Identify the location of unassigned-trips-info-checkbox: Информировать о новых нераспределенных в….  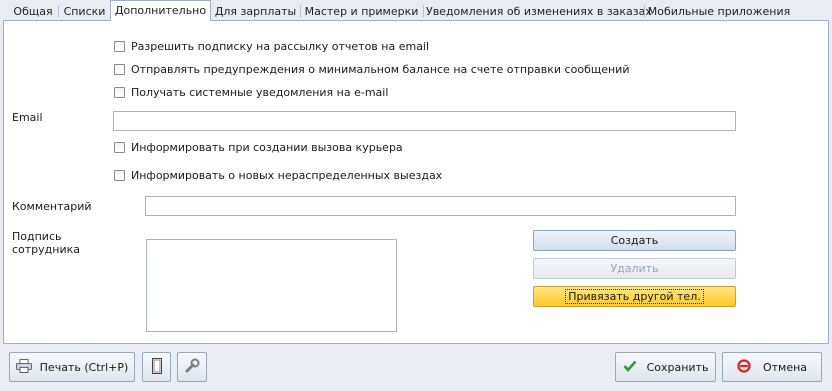
(278, 175).